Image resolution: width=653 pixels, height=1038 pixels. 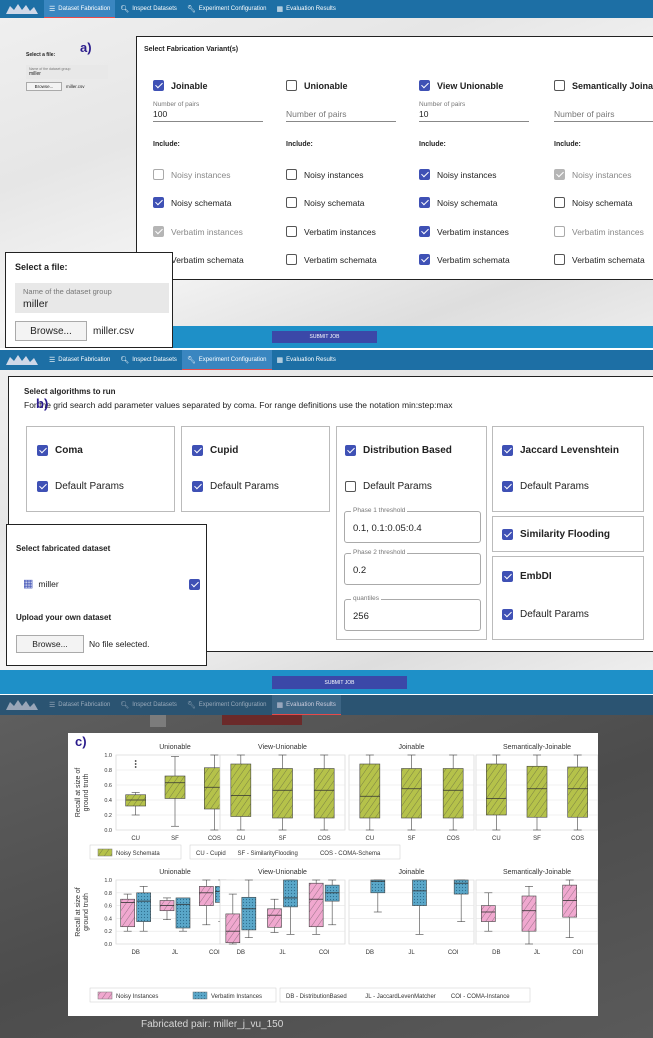 I want to click on jaccard-default-checkbox, so click(x=507, y=486).